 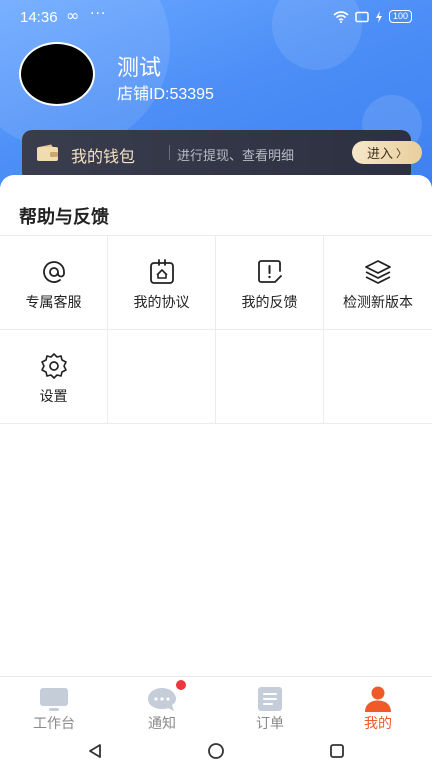 I want to click on grid-item-check-version: 检测新版本, so click(x=378, y=283).